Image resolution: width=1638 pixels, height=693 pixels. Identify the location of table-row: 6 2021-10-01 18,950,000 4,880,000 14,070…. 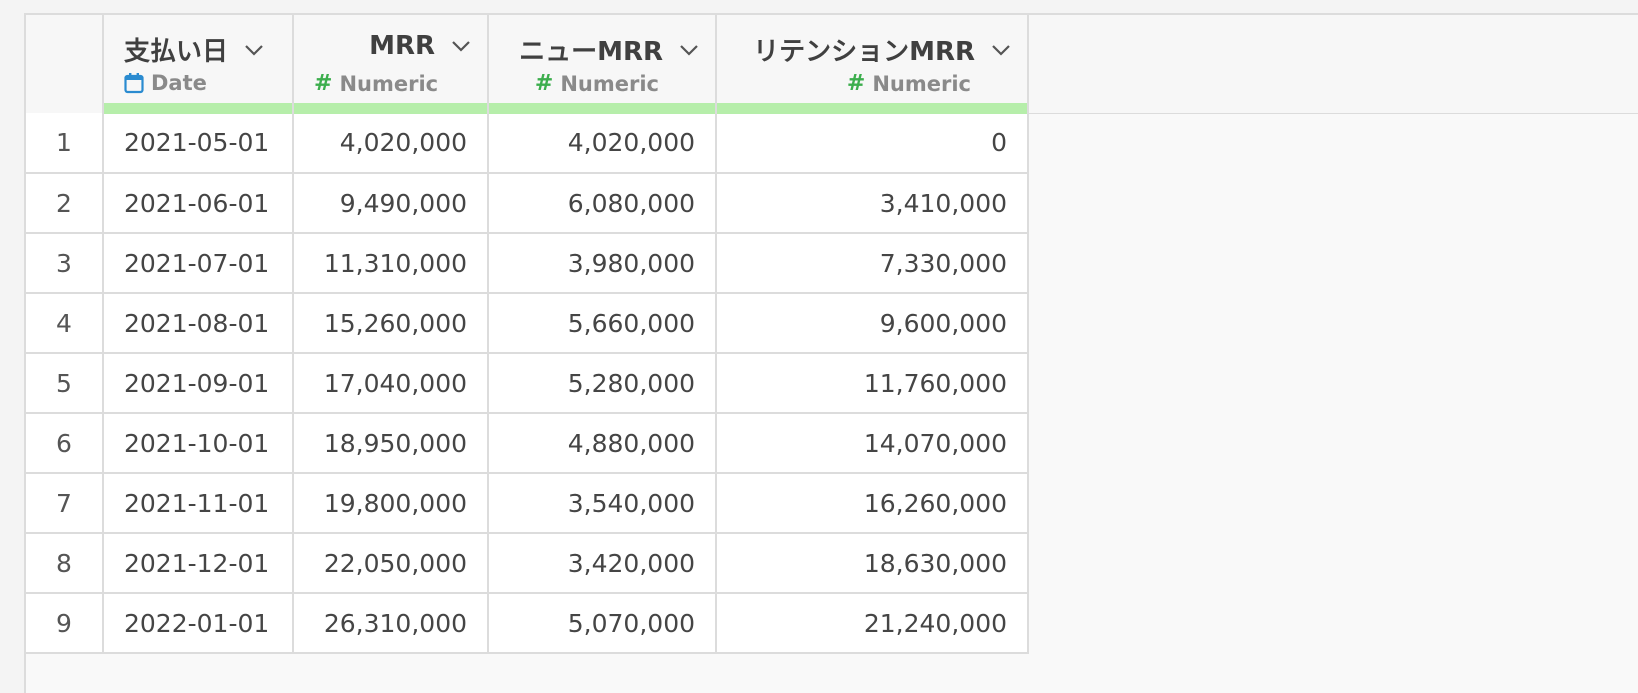
(527, 443).